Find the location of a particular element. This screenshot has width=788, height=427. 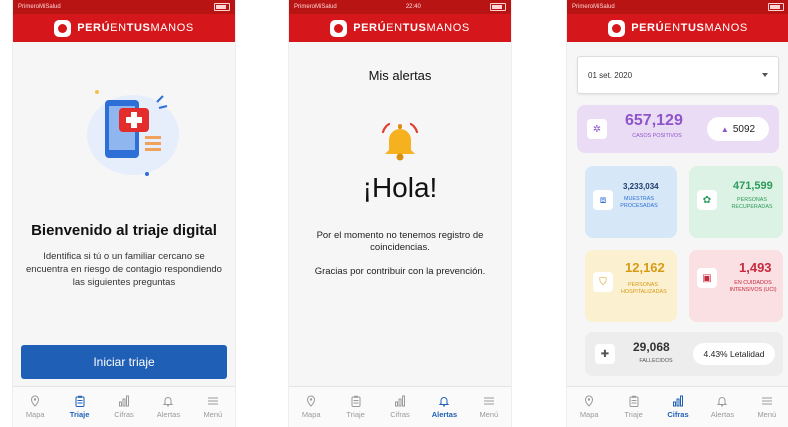

icu-value: 1,493 is located at coordinates (755, 267).